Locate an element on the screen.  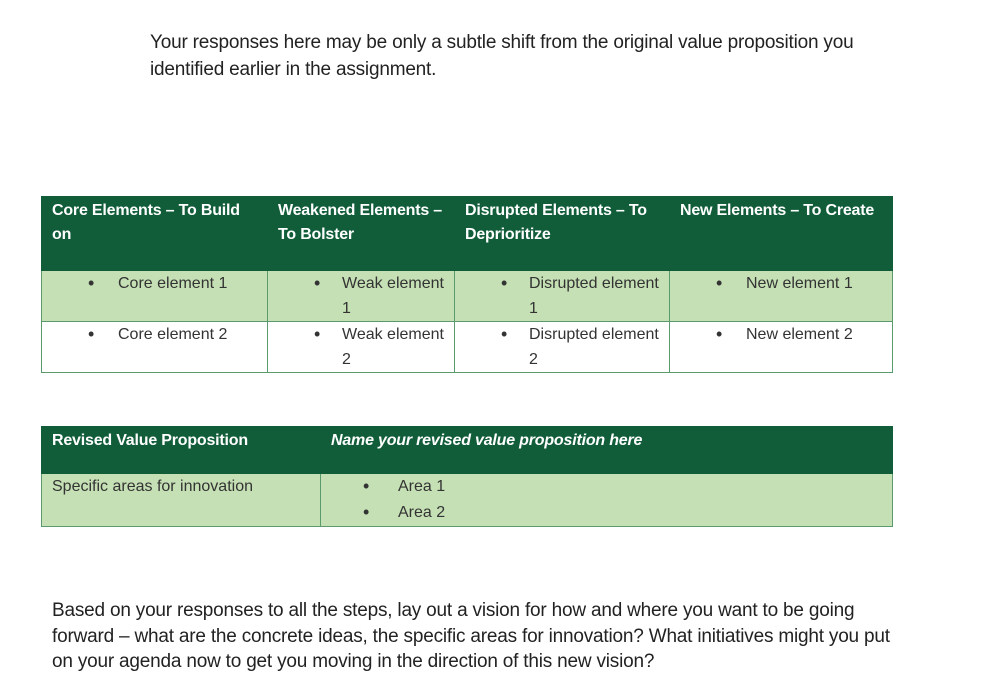
table-cell: Core element 2 is located at coordinates (154, 347).